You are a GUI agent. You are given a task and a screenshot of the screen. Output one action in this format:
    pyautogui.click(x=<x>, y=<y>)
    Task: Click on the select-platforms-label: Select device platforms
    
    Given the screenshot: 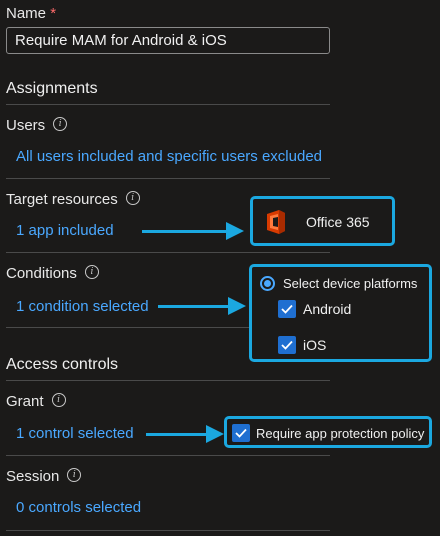 What is the action you would take?
    pyautogui.click(x=350, y=283)
    